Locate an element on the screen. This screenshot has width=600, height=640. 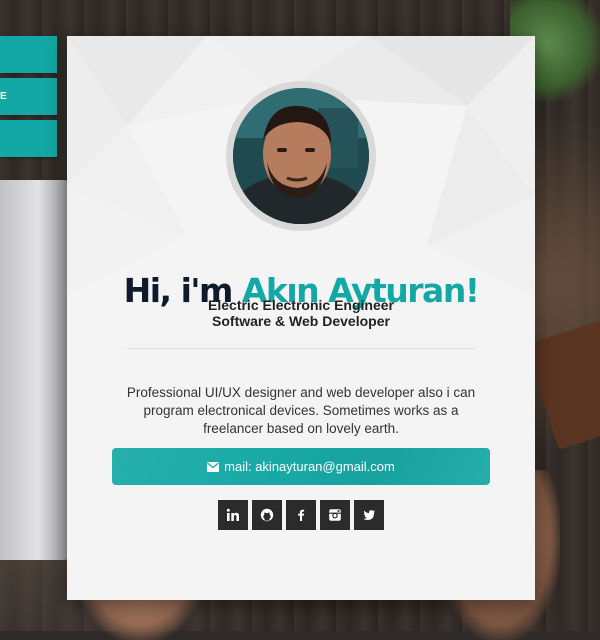
instagram-button is located at coordinates (335, 515).